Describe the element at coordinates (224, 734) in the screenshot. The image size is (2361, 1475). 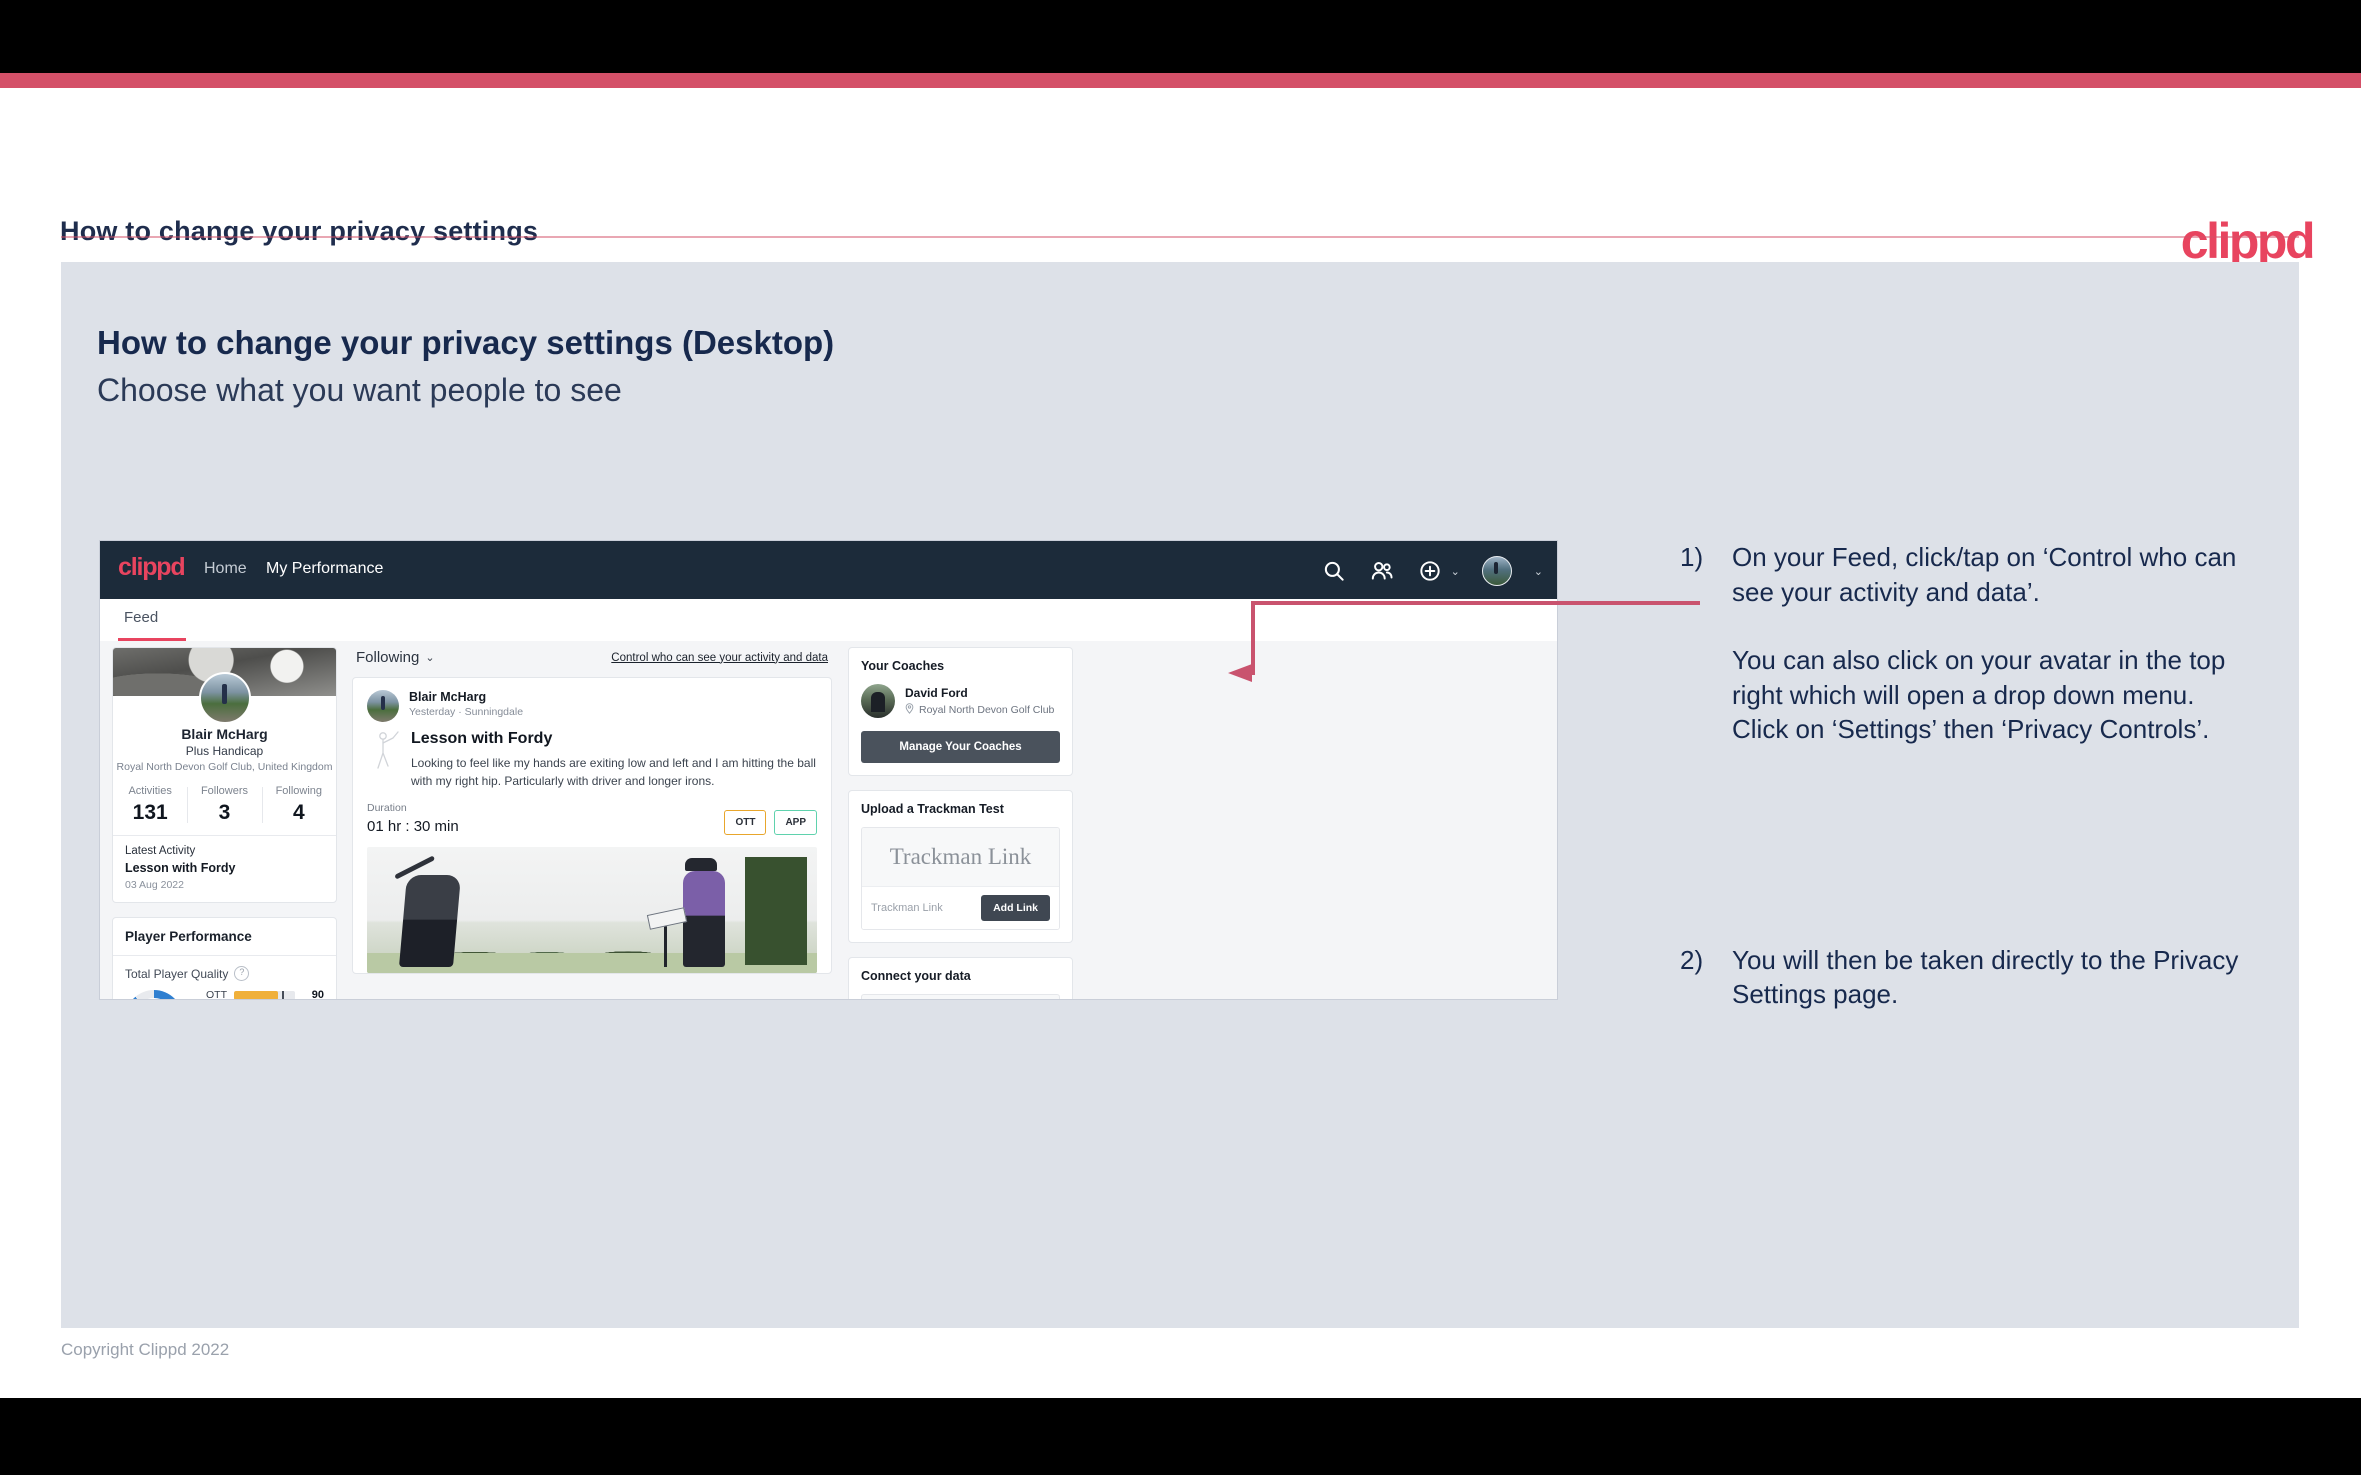
I see `profile-name: Blair McHarg` at that location.